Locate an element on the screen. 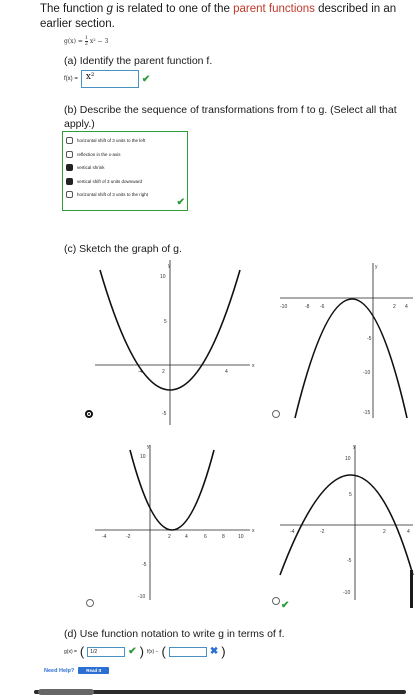  g-def-lhs: g(x) = is located at coordinates (74, 41).